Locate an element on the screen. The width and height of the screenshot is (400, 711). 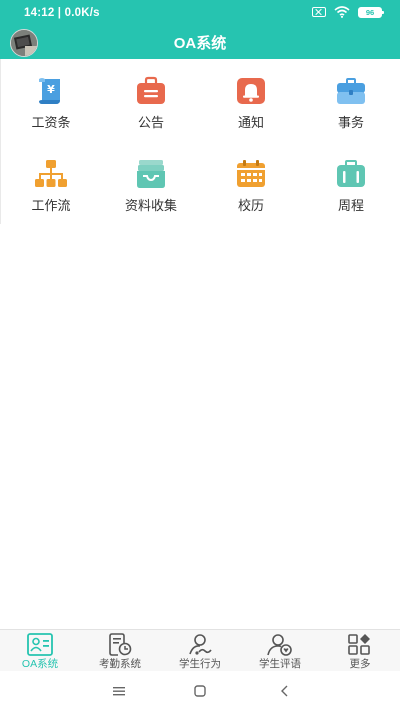
grid-item-label: 事务 is located at coordinates (350, 122).